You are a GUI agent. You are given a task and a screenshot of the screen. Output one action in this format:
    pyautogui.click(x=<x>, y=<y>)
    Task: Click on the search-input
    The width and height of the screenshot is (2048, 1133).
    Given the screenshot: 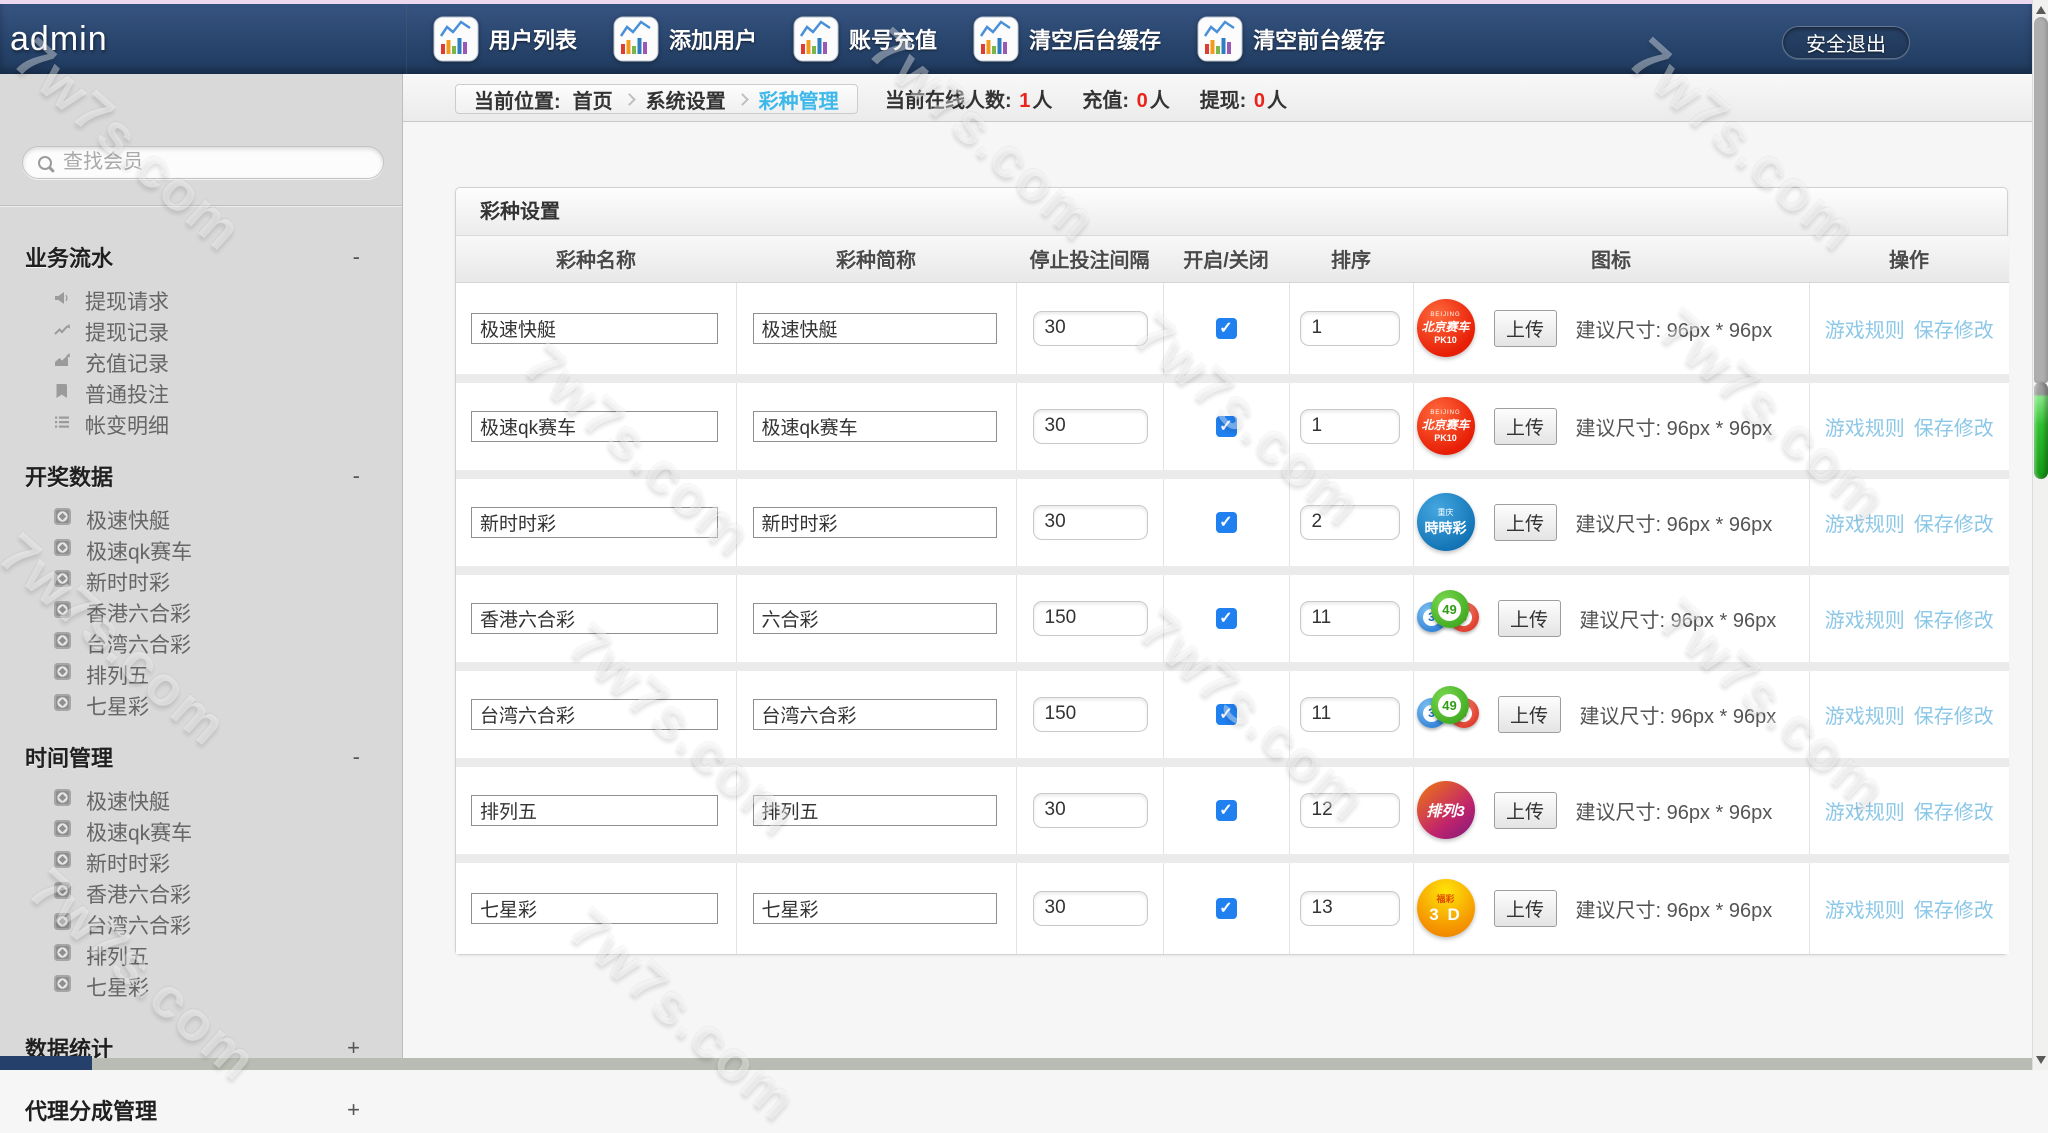 What is the action you would take?
    pyautogui.click(x=213, y=162)
    